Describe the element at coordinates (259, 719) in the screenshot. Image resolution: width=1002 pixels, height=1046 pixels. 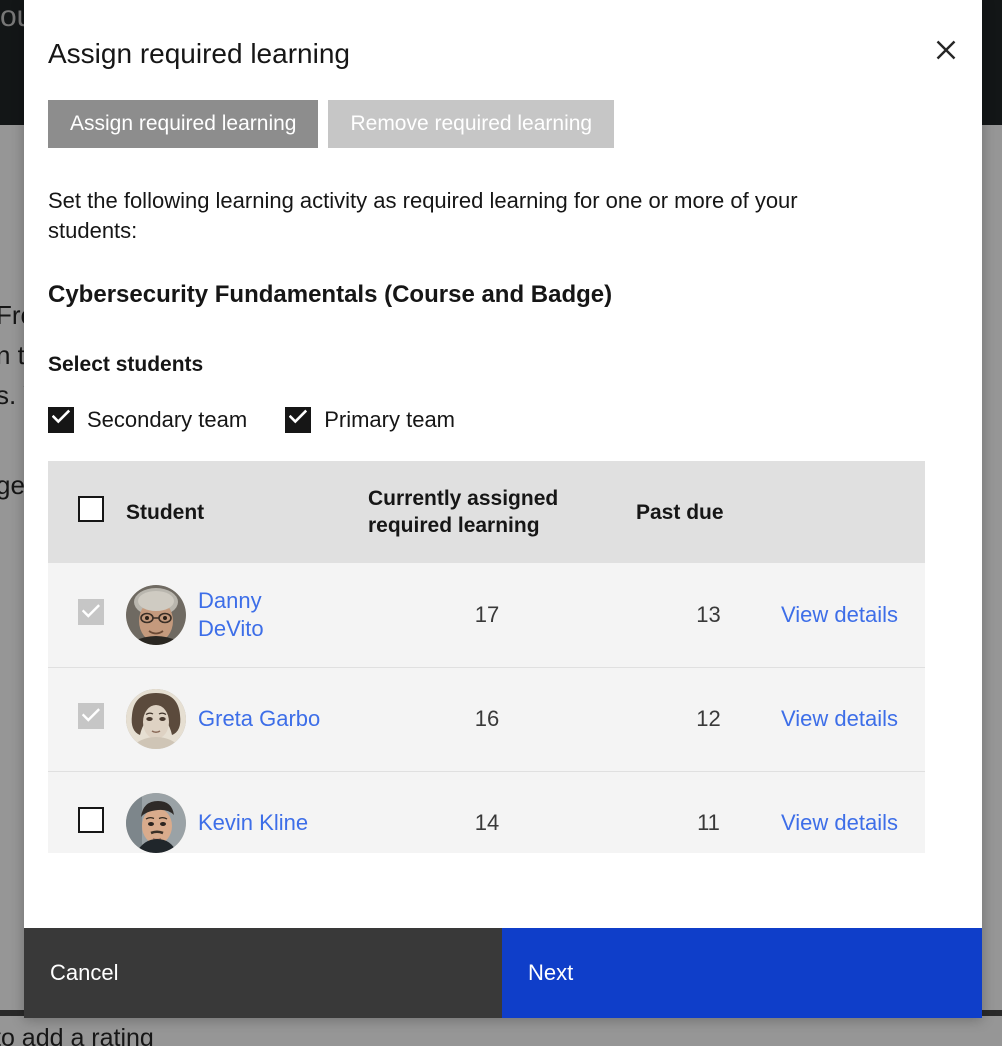
I see `student-name-link: Greta Garbo` at that location.